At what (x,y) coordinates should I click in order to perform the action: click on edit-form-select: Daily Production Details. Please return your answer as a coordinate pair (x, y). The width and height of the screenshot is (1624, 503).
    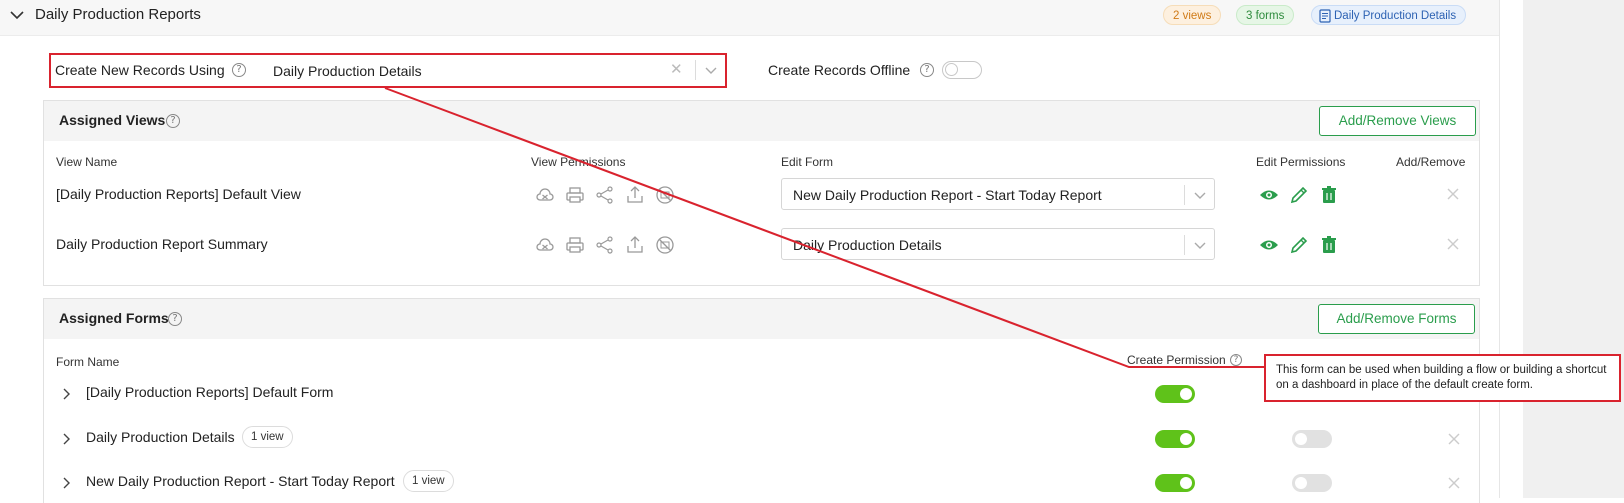
    Looking at the image, I should click on (998, 244).